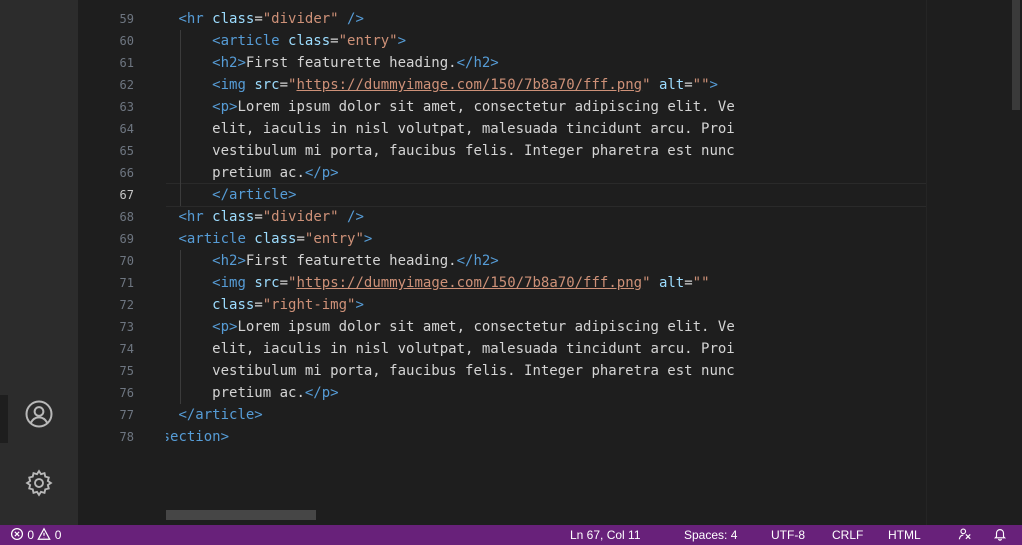 Image resolution: width=1022 pixels, height=545 pixels. I want to click on horizontal-scrollbar-thumb, so click(241, 515).